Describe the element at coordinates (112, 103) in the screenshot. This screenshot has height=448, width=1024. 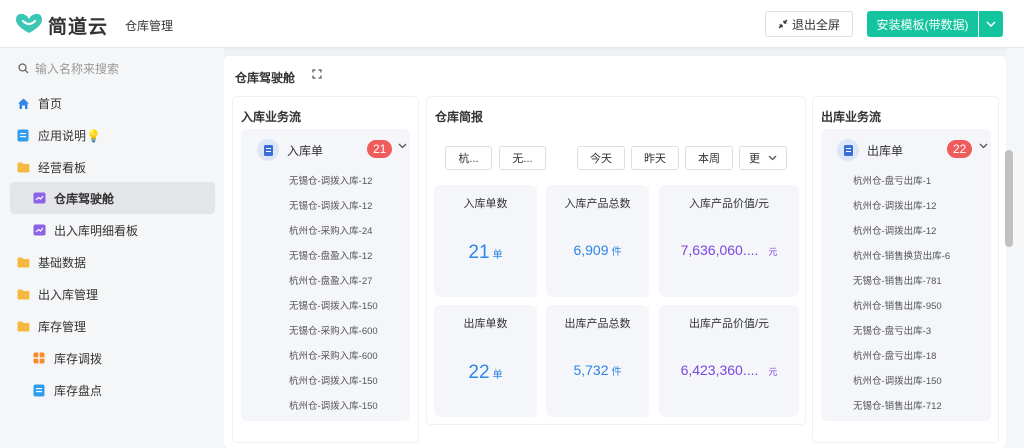
I see `sidebar-item-home: 首页` at that location.